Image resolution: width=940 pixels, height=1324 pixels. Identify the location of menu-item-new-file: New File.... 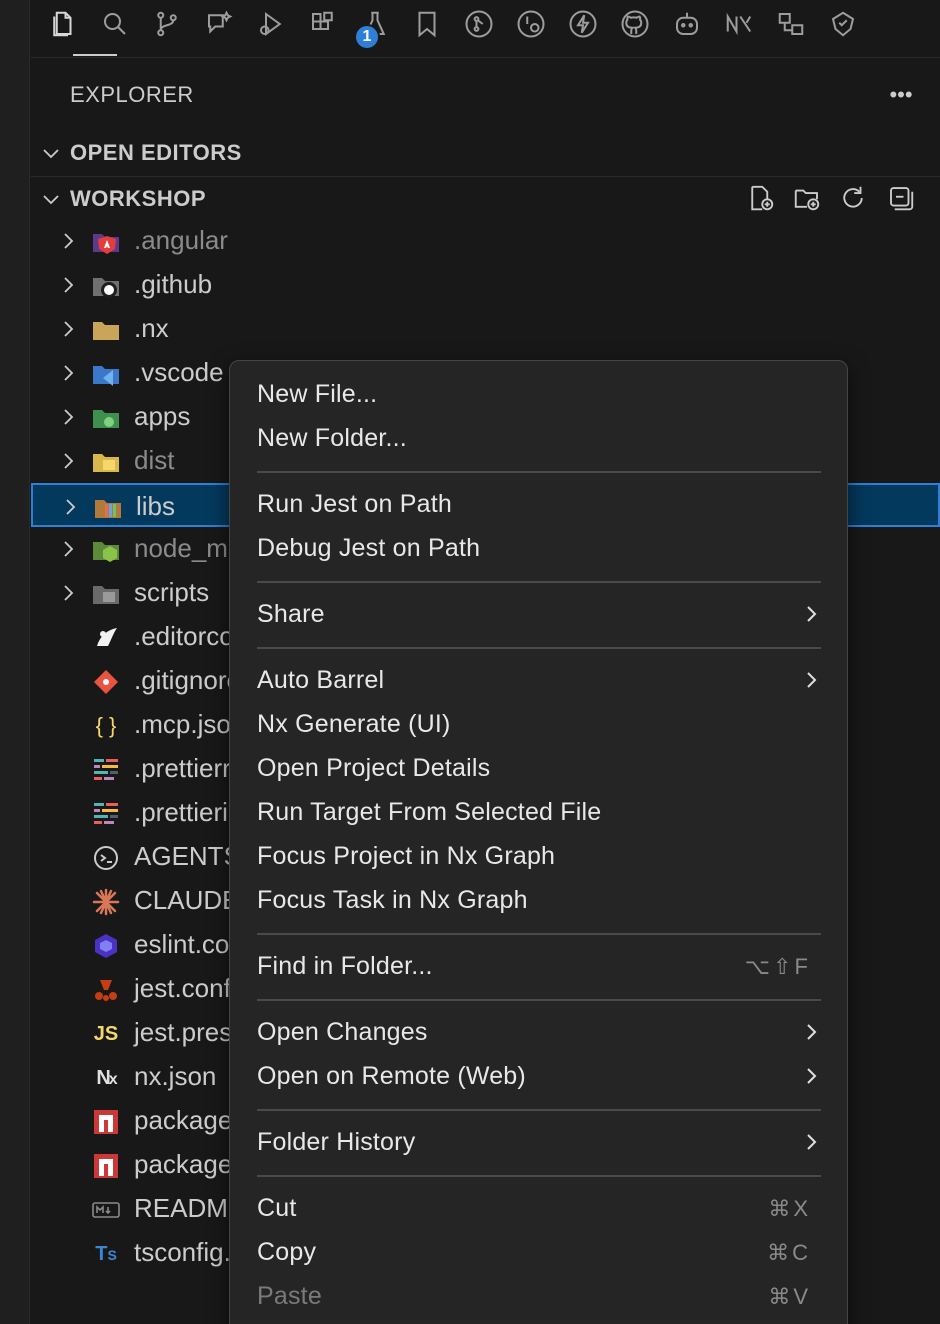
(538, 394).